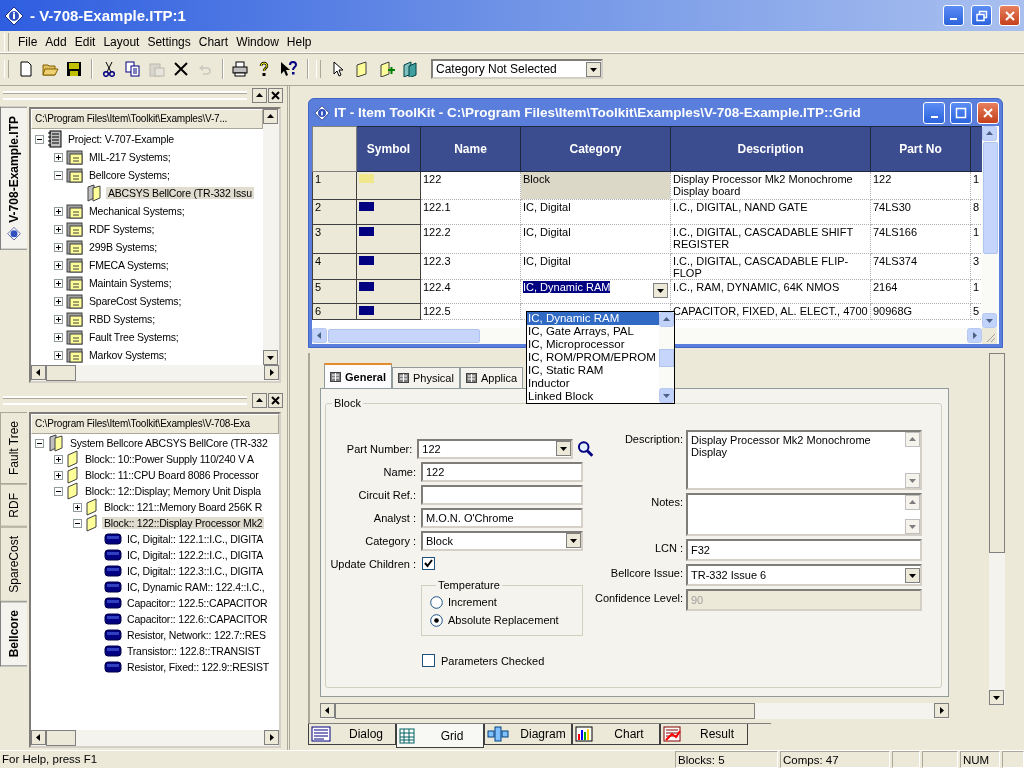 Image resolution: width=1024 pixels, height=768 pixels. Describe the element at coordinates (835, 759) in the screenshot. I see `status-text: Comps: 47` at that location.